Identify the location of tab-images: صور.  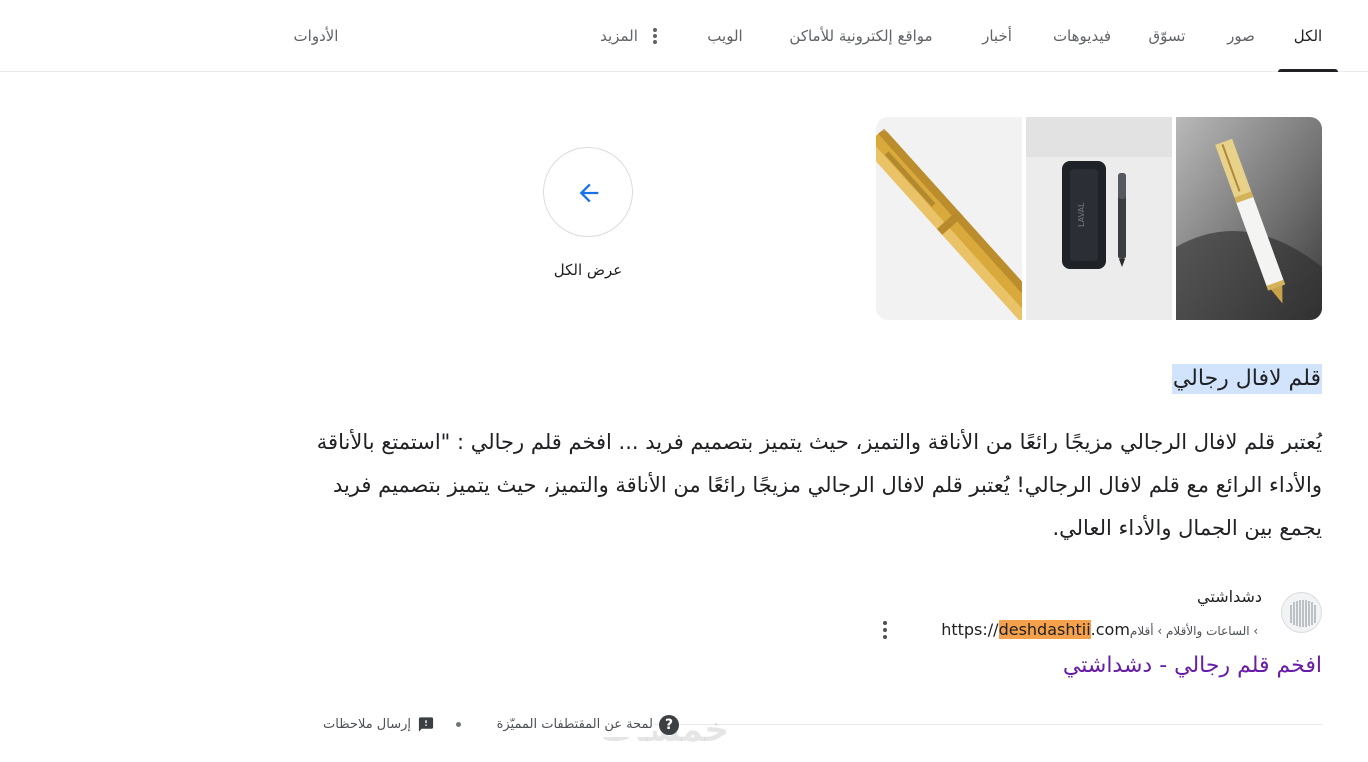
(1241, 36).